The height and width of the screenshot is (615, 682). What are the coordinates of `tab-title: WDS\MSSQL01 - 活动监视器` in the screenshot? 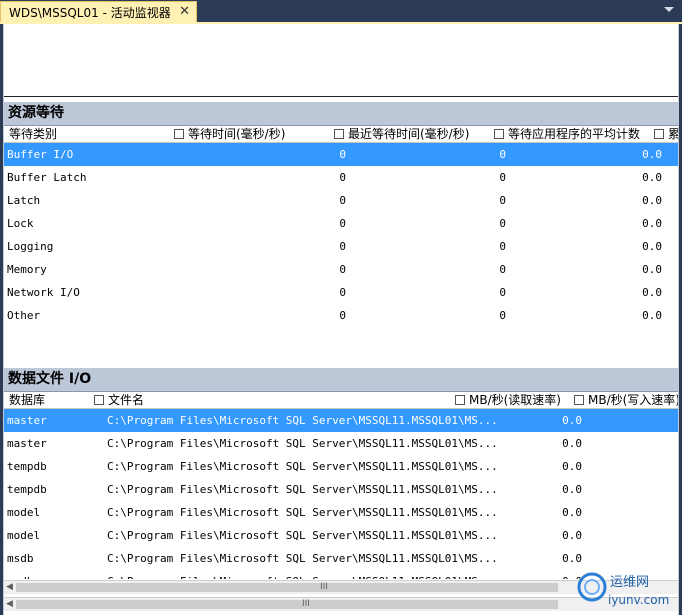 It's located at (90, 12).